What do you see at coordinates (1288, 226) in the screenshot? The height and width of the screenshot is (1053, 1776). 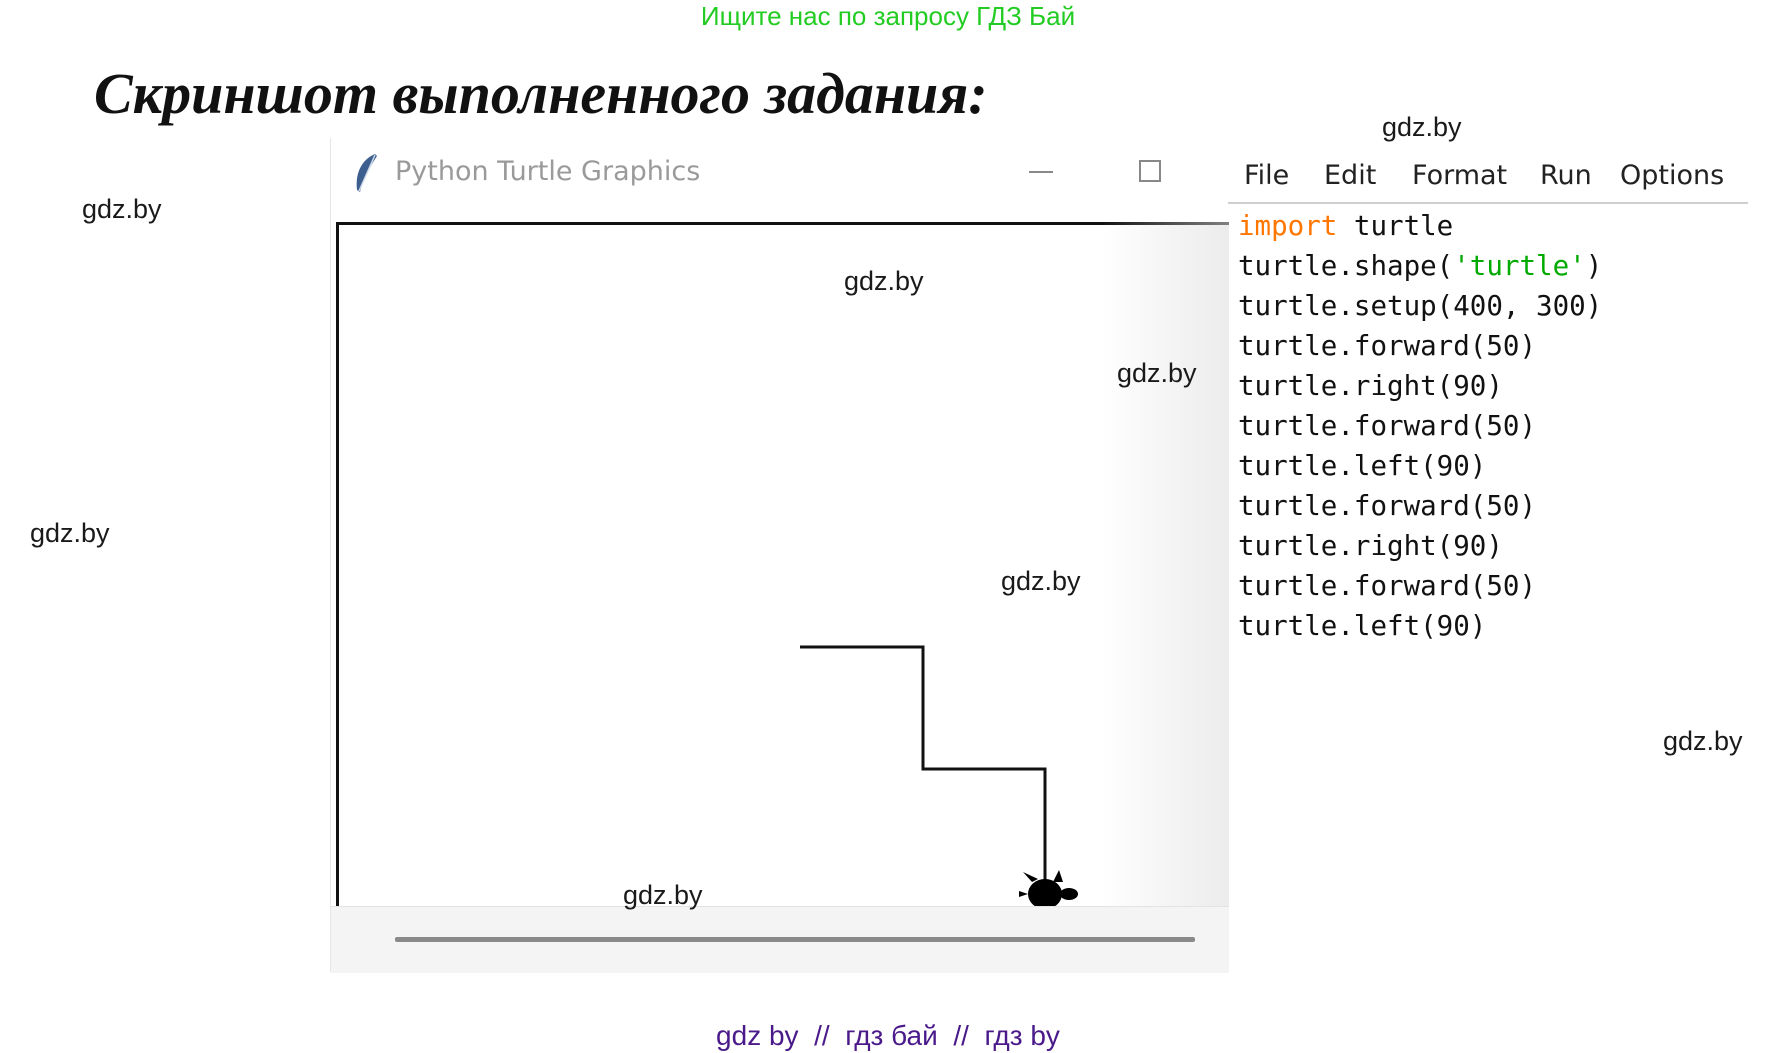 I see `keyword-import: import` at bounding box center [1288, 226].